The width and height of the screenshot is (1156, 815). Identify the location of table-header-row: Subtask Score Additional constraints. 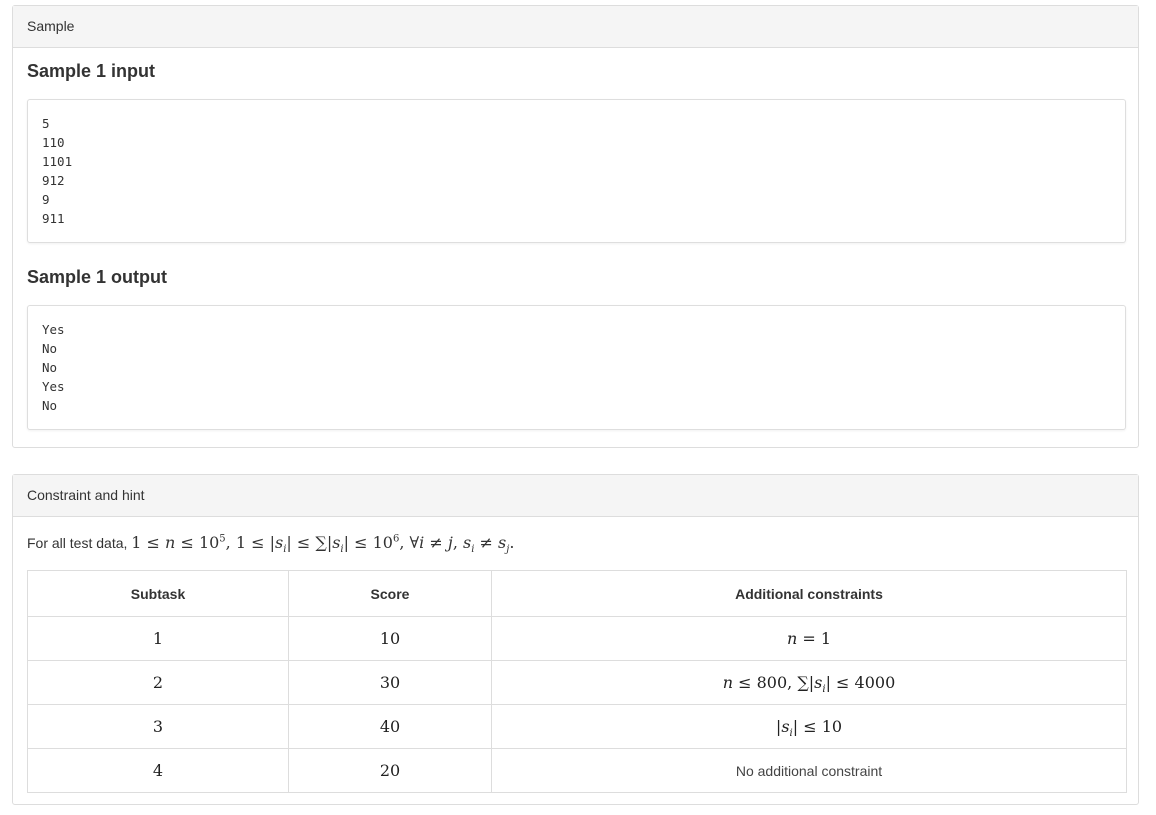
(577, 593).